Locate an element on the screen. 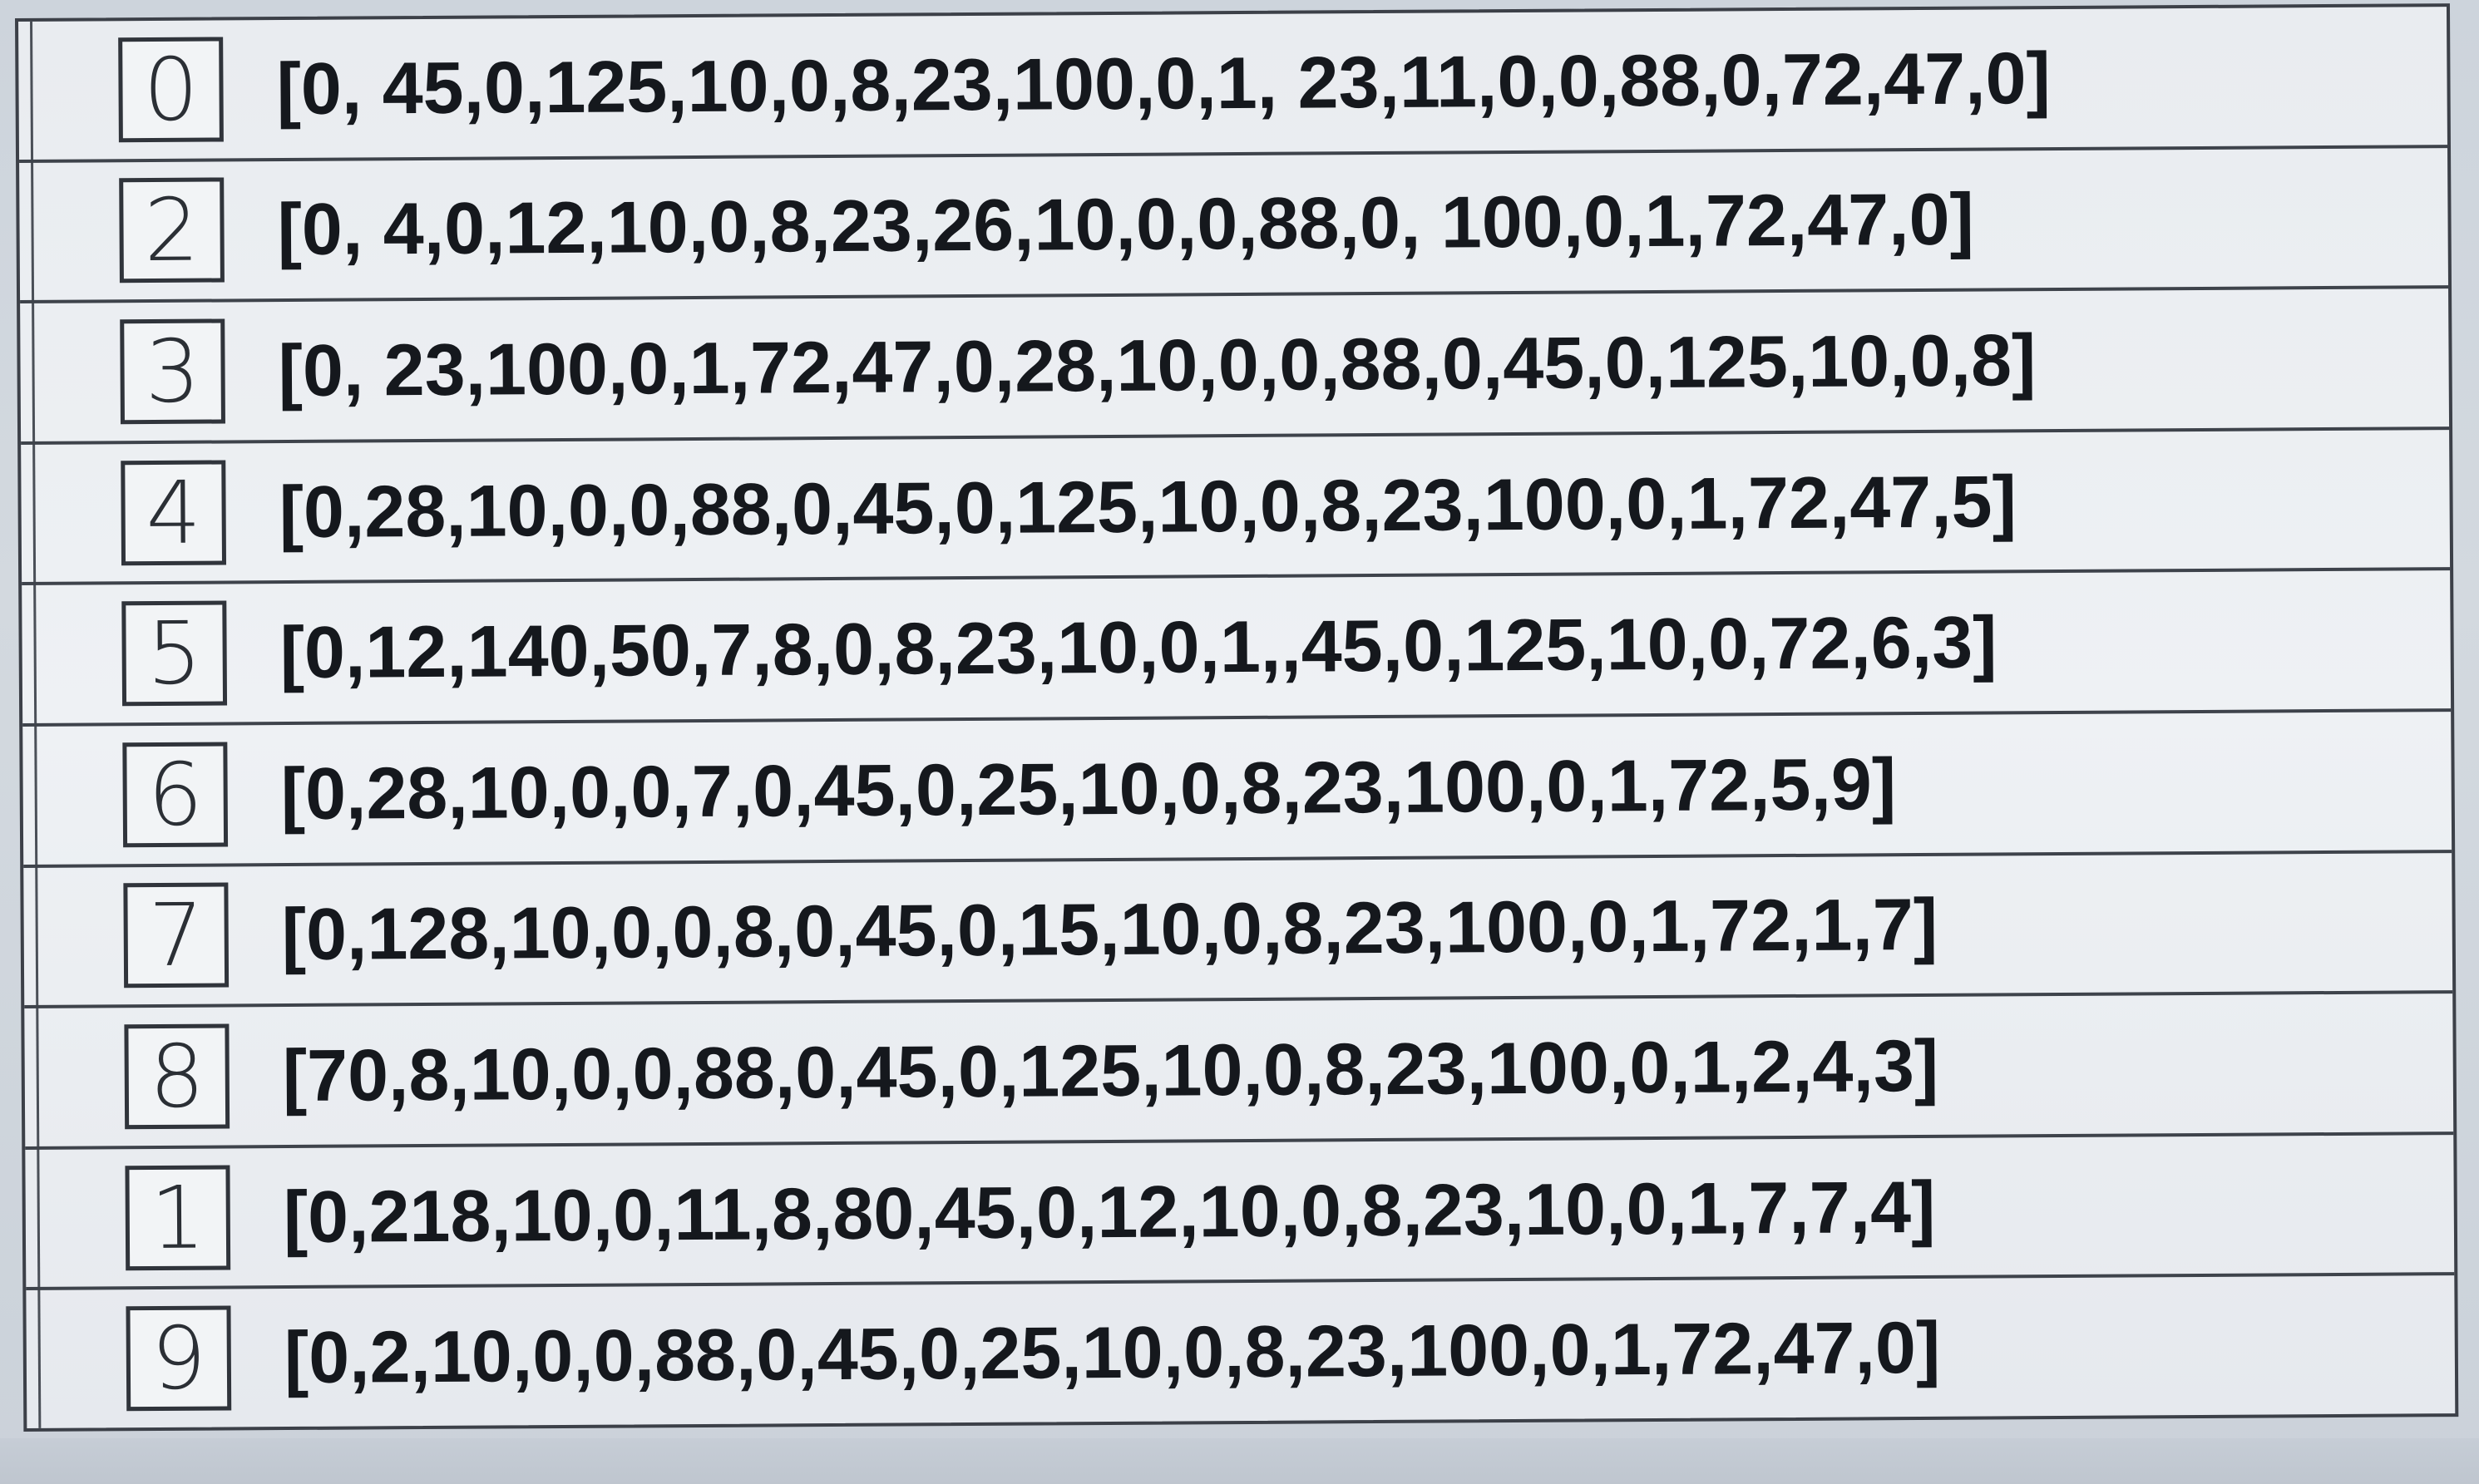  digit-label-box: 4 is located at coordinates (174, 512).